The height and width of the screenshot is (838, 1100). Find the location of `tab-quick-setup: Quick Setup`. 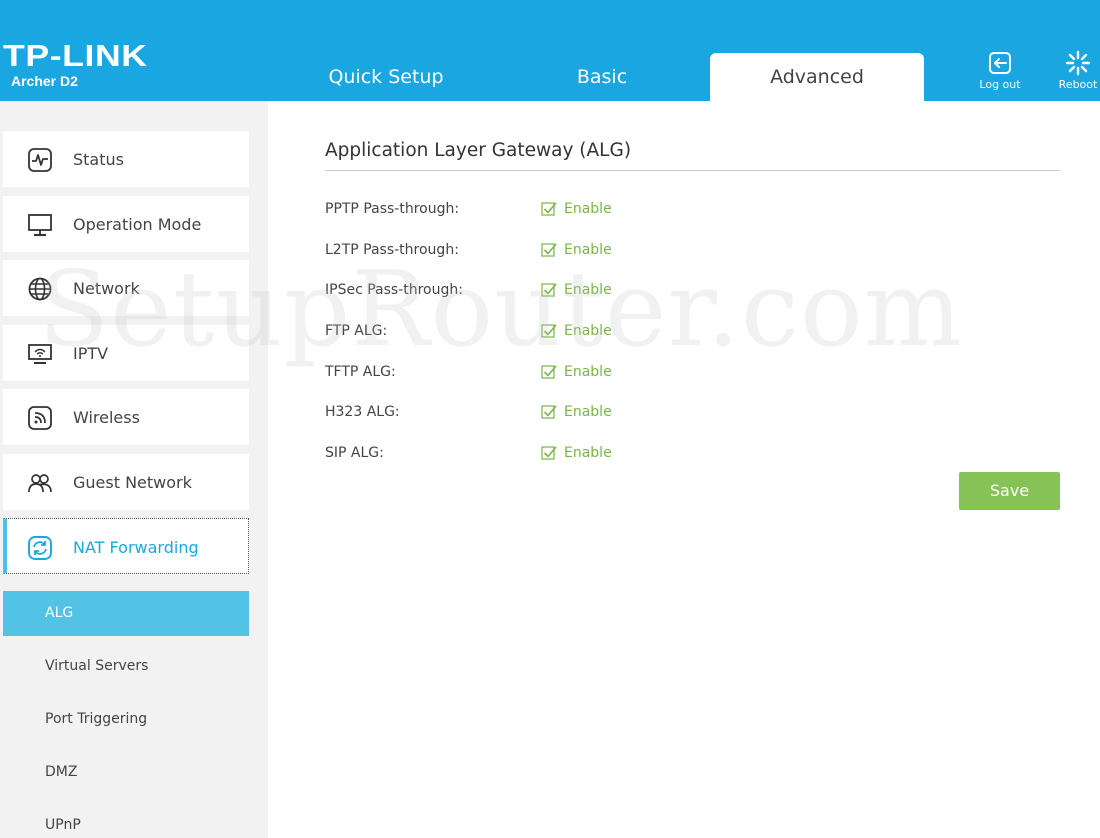

tab-quick-setup: Quick Setup is located at coordinates (386, 77).